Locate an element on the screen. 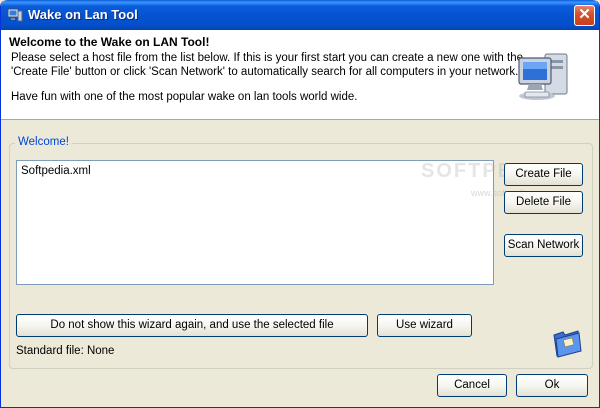  title-bar: Wake on Lan Tool ✕ is located at coordinates (300, 15).